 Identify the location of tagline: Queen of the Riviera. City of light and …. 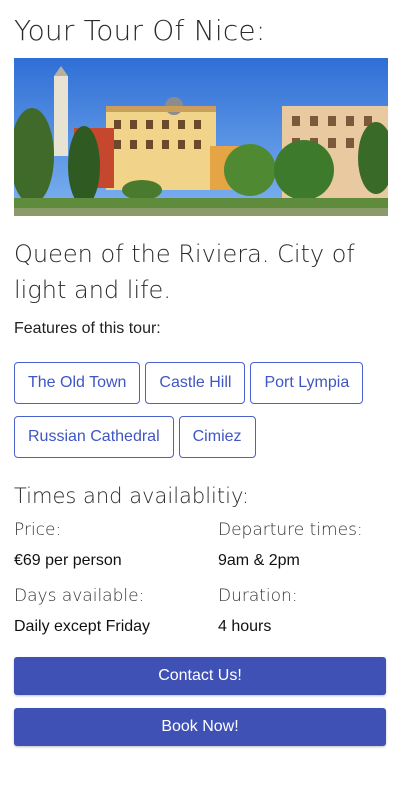
(184, 272).